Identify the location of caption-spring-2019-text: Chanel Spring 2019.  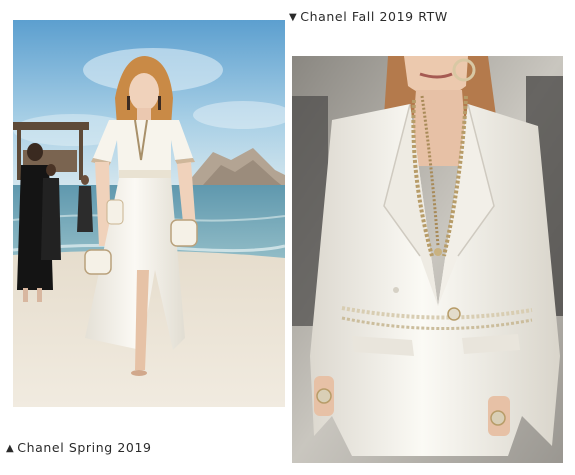
(84, 447).